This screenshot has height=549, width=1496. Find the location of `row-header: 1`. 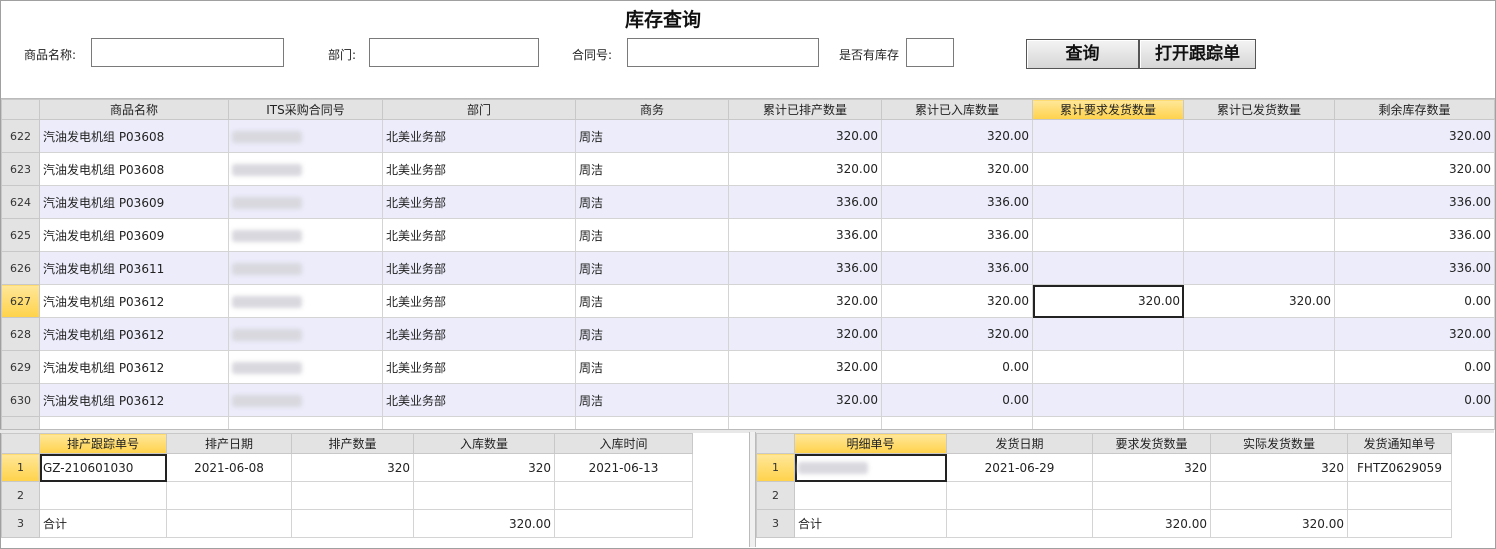

row-header: 1 is located at coordinates (20, 467).